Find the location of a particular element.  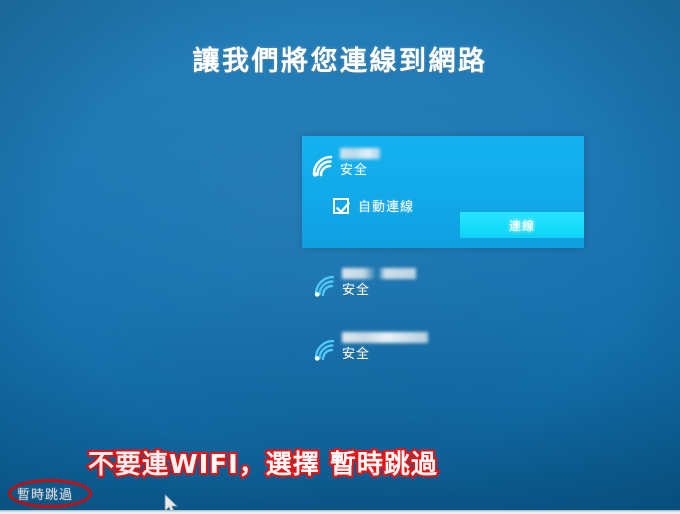

annotation-note: 不要連WIFI，選擇 暫時跳過 is located at coordinates (262, 465).